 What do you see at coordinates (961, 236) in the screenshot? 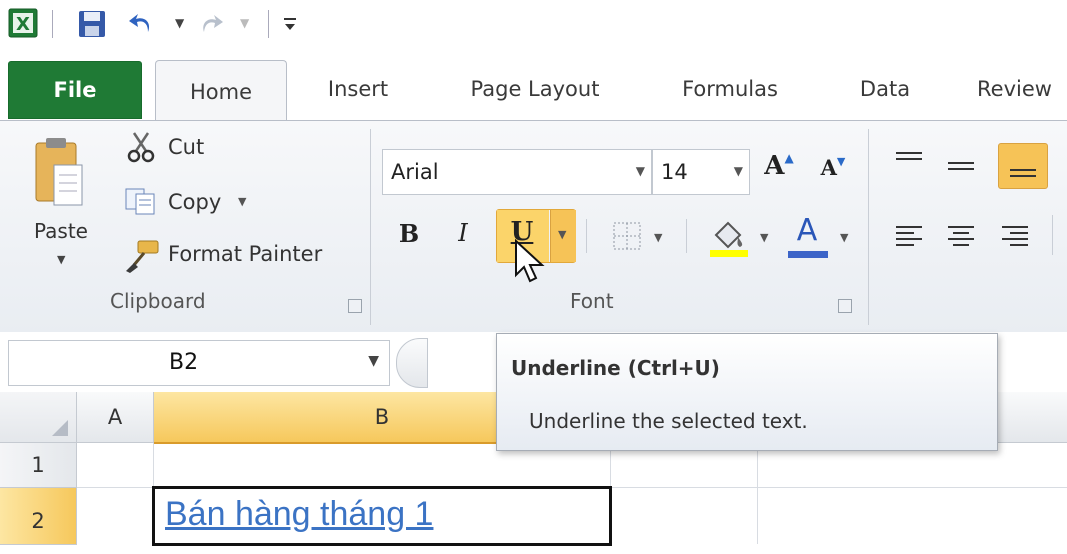
I see `align-center-icon` at bounding box center [961, 236].